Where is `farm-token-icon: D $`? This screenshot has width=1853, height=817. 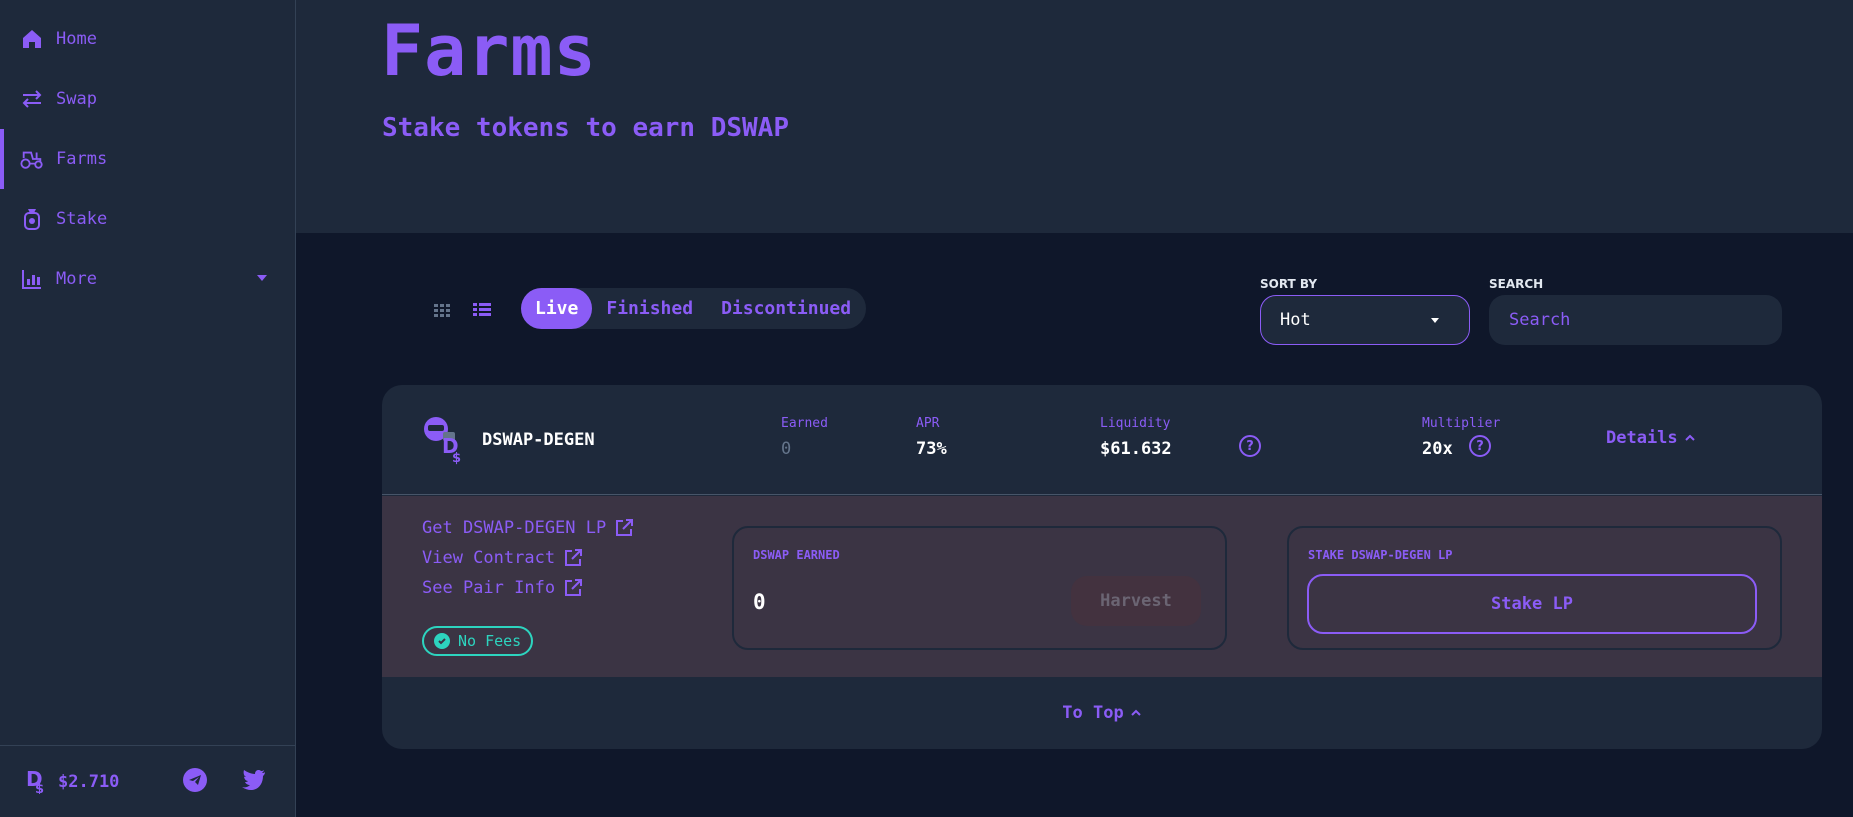
farm-token-icon: D $ is located at coordinates (447, 442).